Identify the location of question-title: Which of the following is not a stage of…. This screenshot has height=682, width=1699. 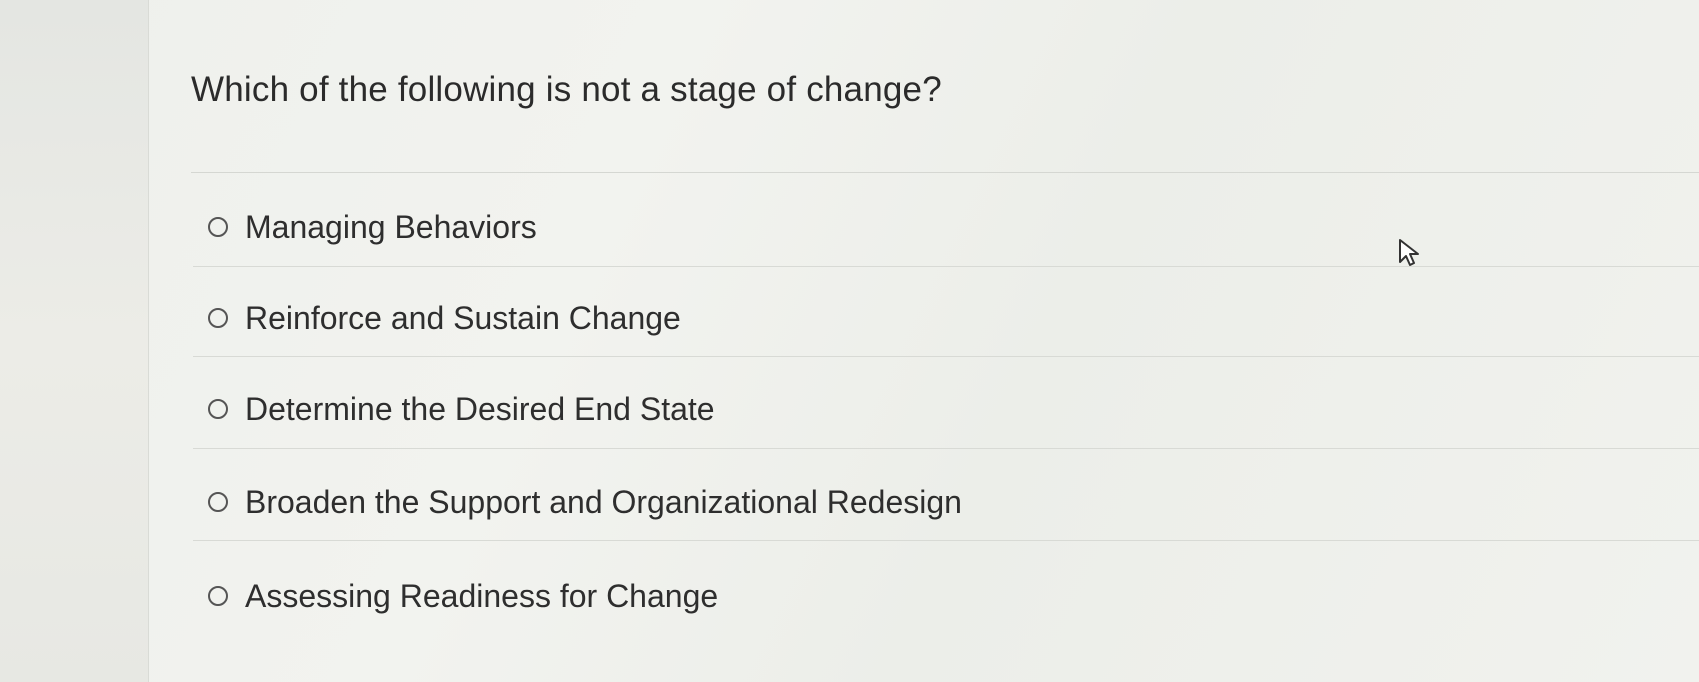
(566, 89).